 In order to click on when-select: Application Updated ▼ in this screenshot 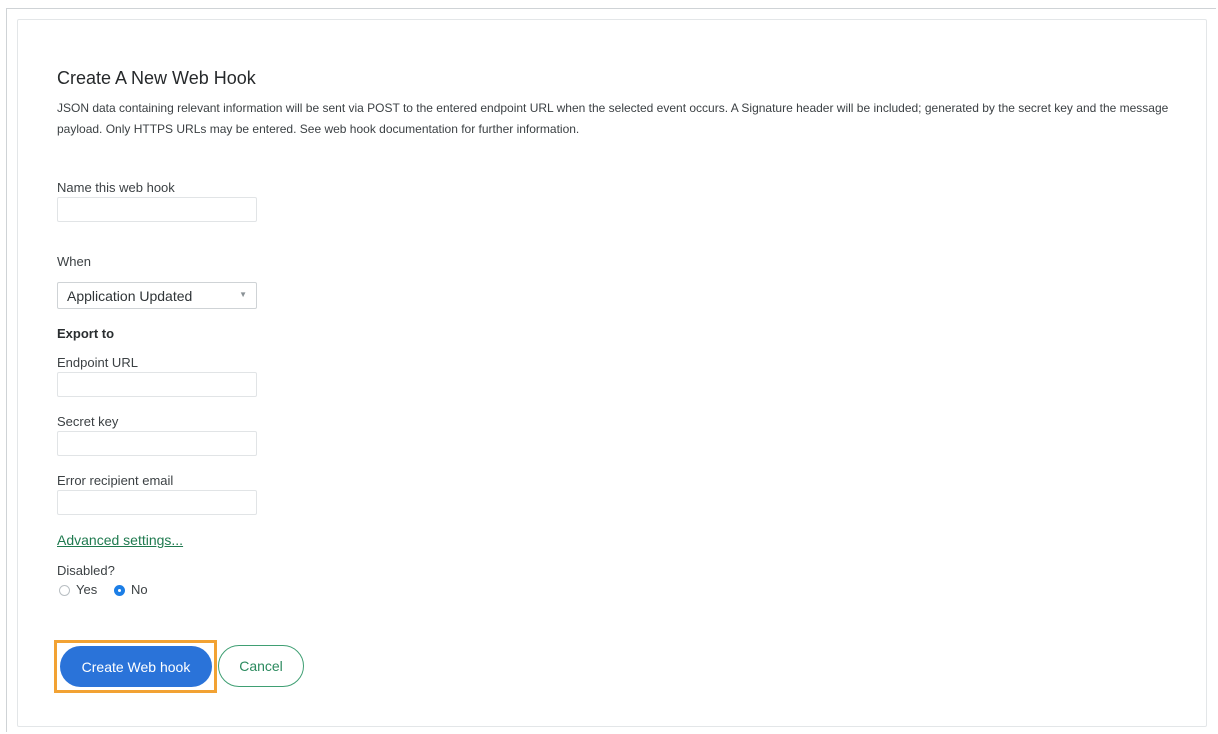, I will do `click(157, 295)`.